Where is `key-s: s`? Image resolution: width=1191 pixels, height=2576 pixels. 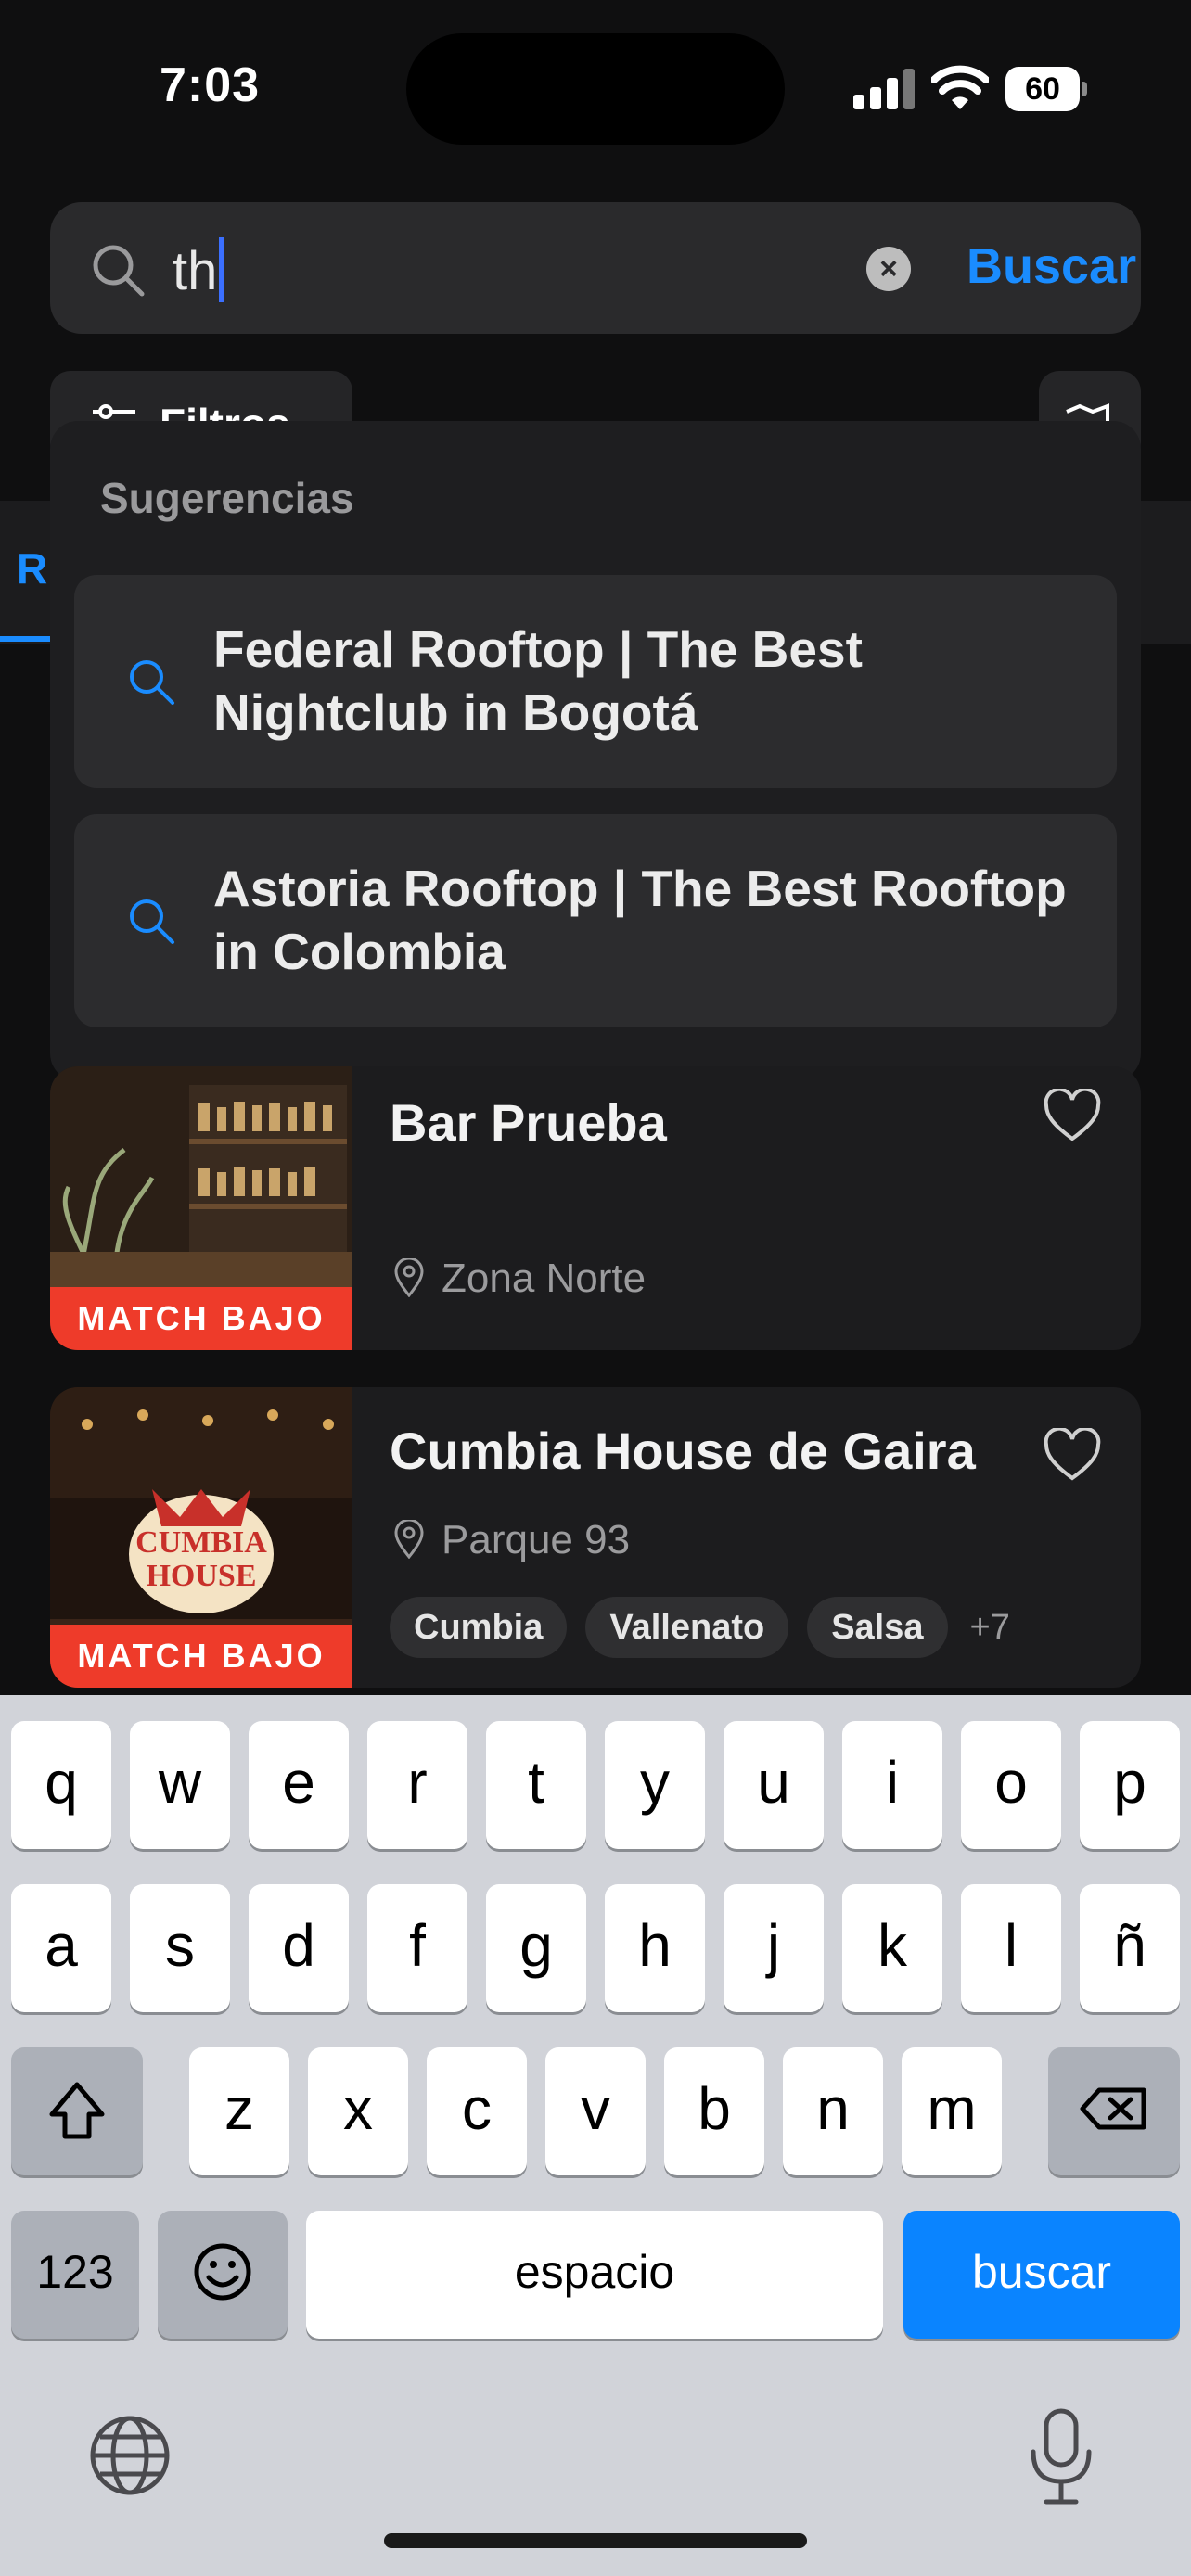 key-s: s is located at coordinates (180, 1948).